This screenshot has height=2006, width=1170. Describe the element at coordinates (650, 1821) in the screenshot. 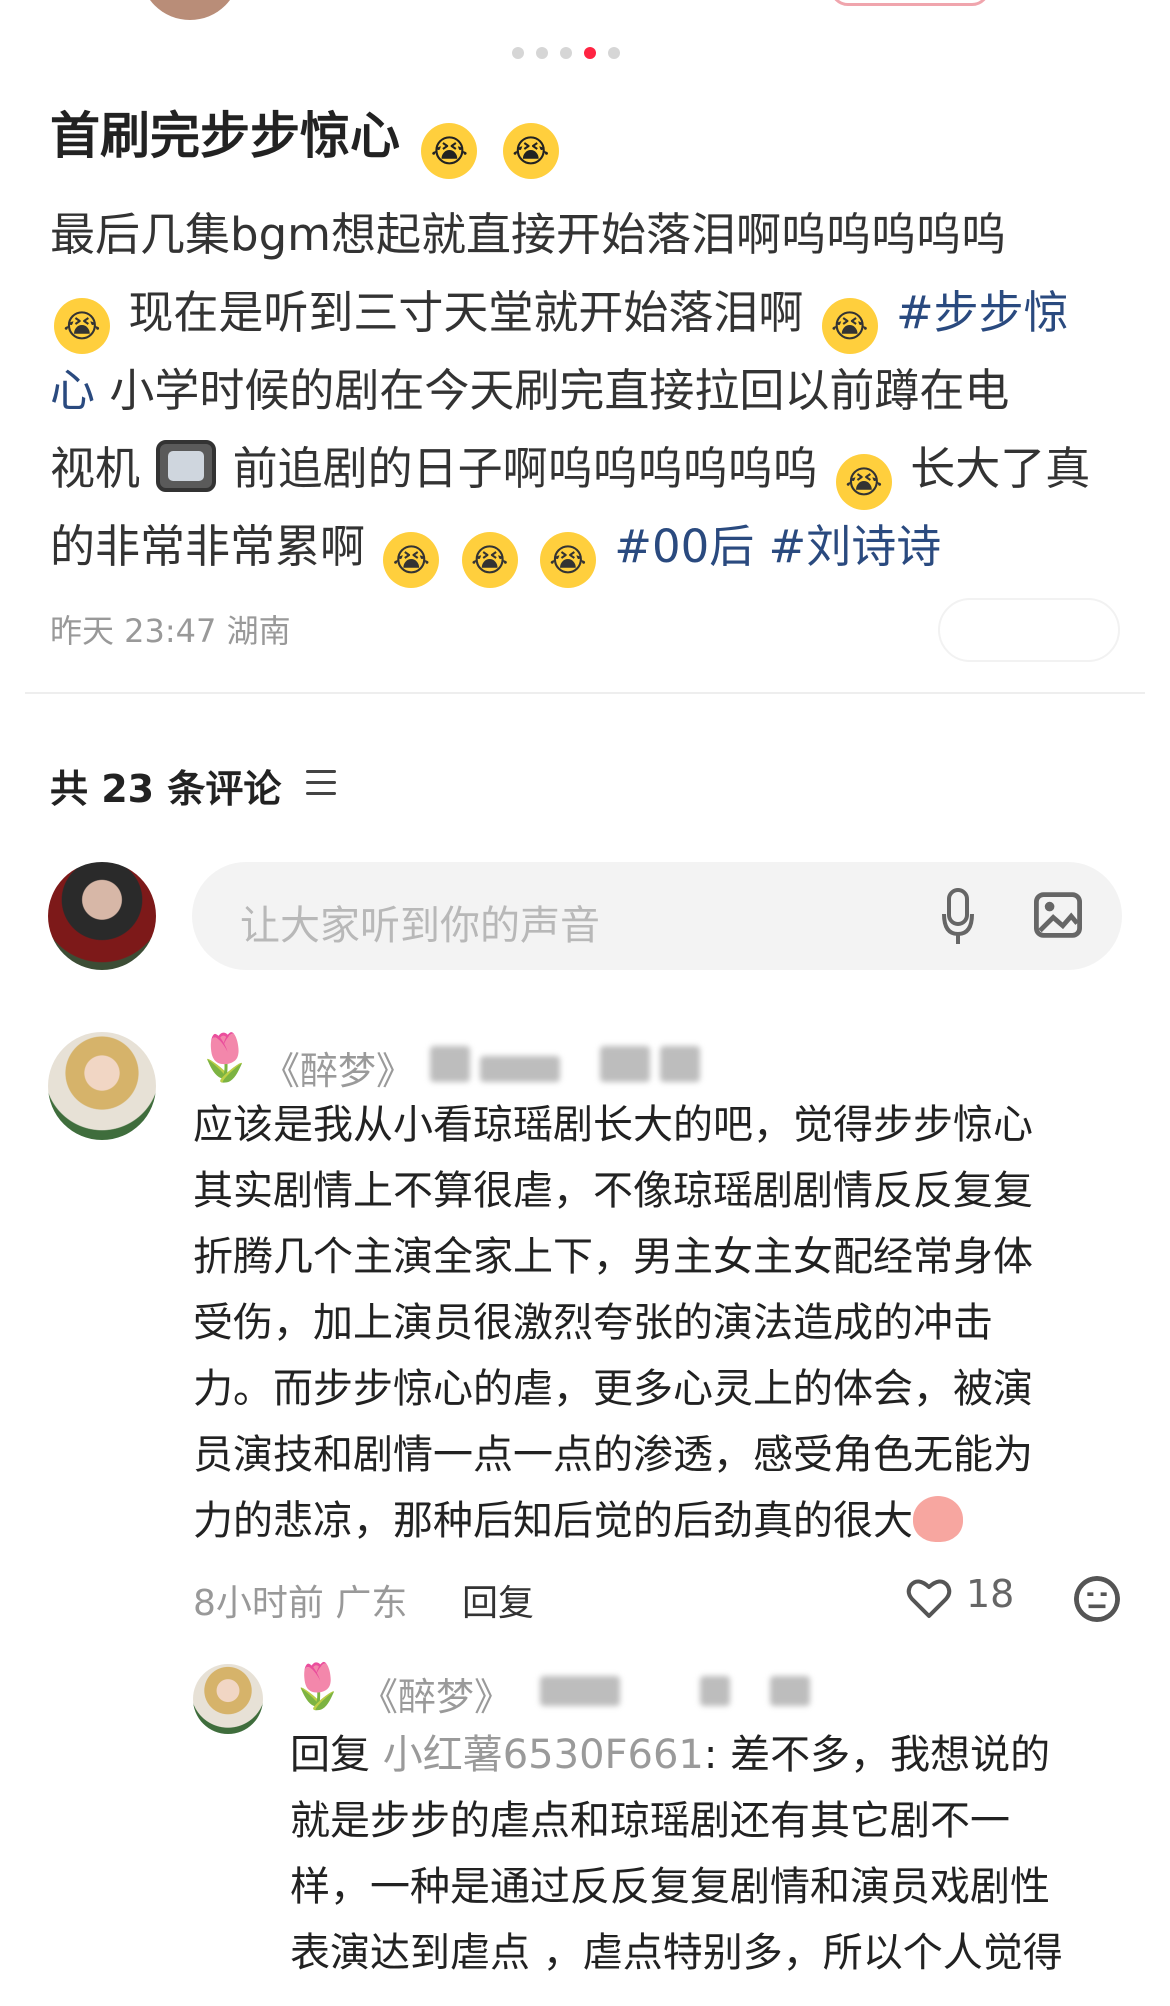

I see `reply-line: 就是步步的虐点和琼瑶剧还有其它剧不一` at that location.